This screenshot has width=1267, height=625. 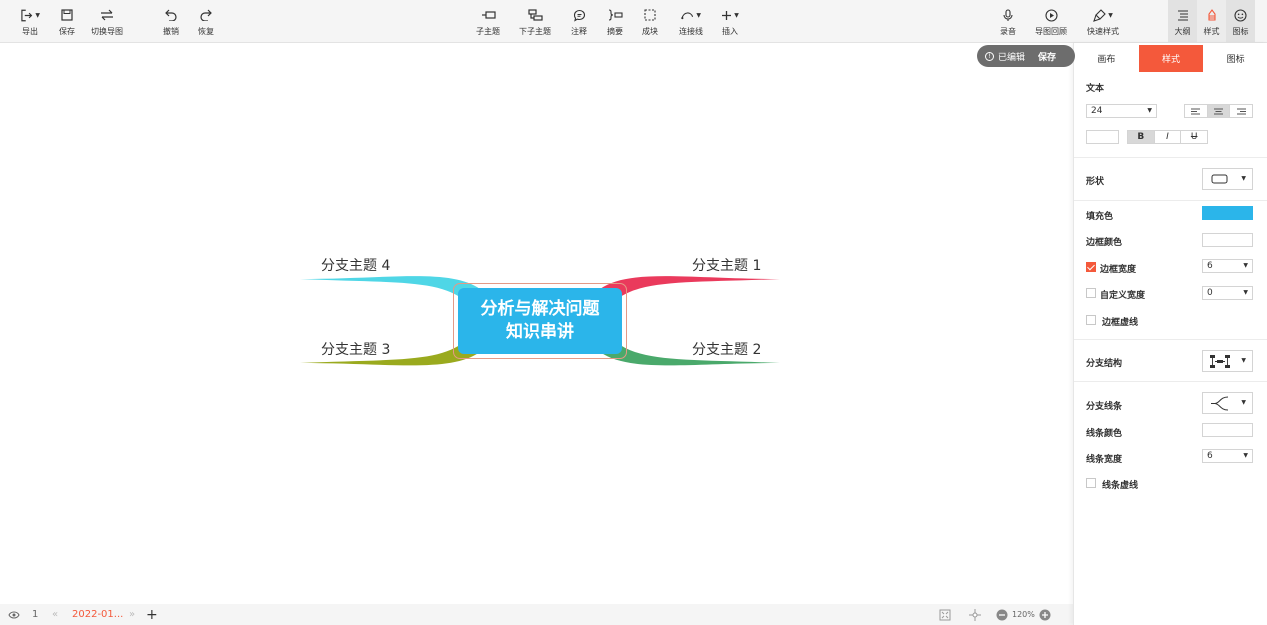 I want to click on border-width-label: 边框宽度, so click(x=1118, y=270).